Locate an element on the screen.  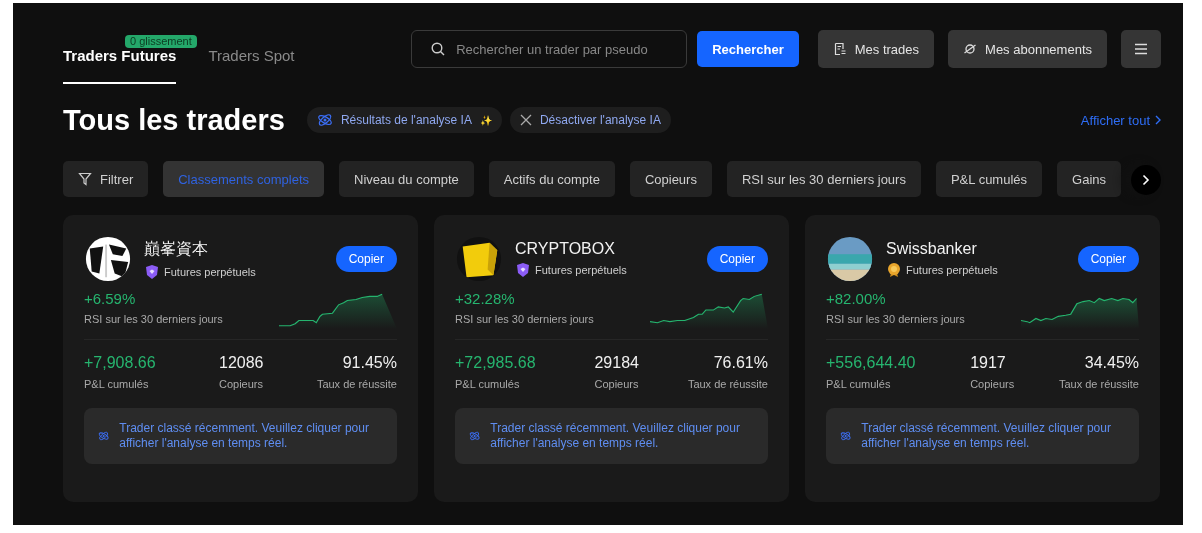
tab-badge: 0 glissement is located at coordinates (161, 41).